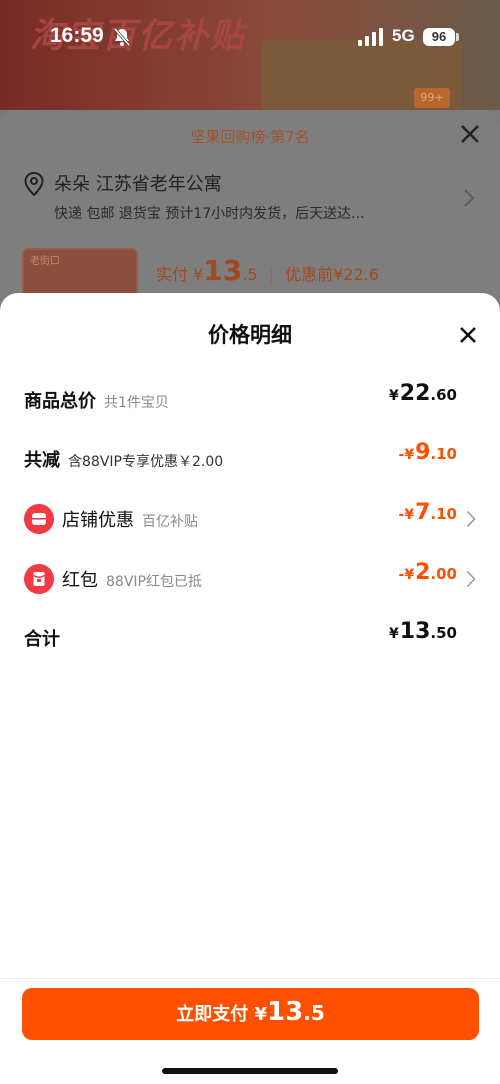 The image size is (500, 1084). What do you see at coordinates (250, 578) in the screenshot?
I see `row-red-packet: 红包 88VIP红包已抵 -¥2.00` at bounding box center [250, 578].